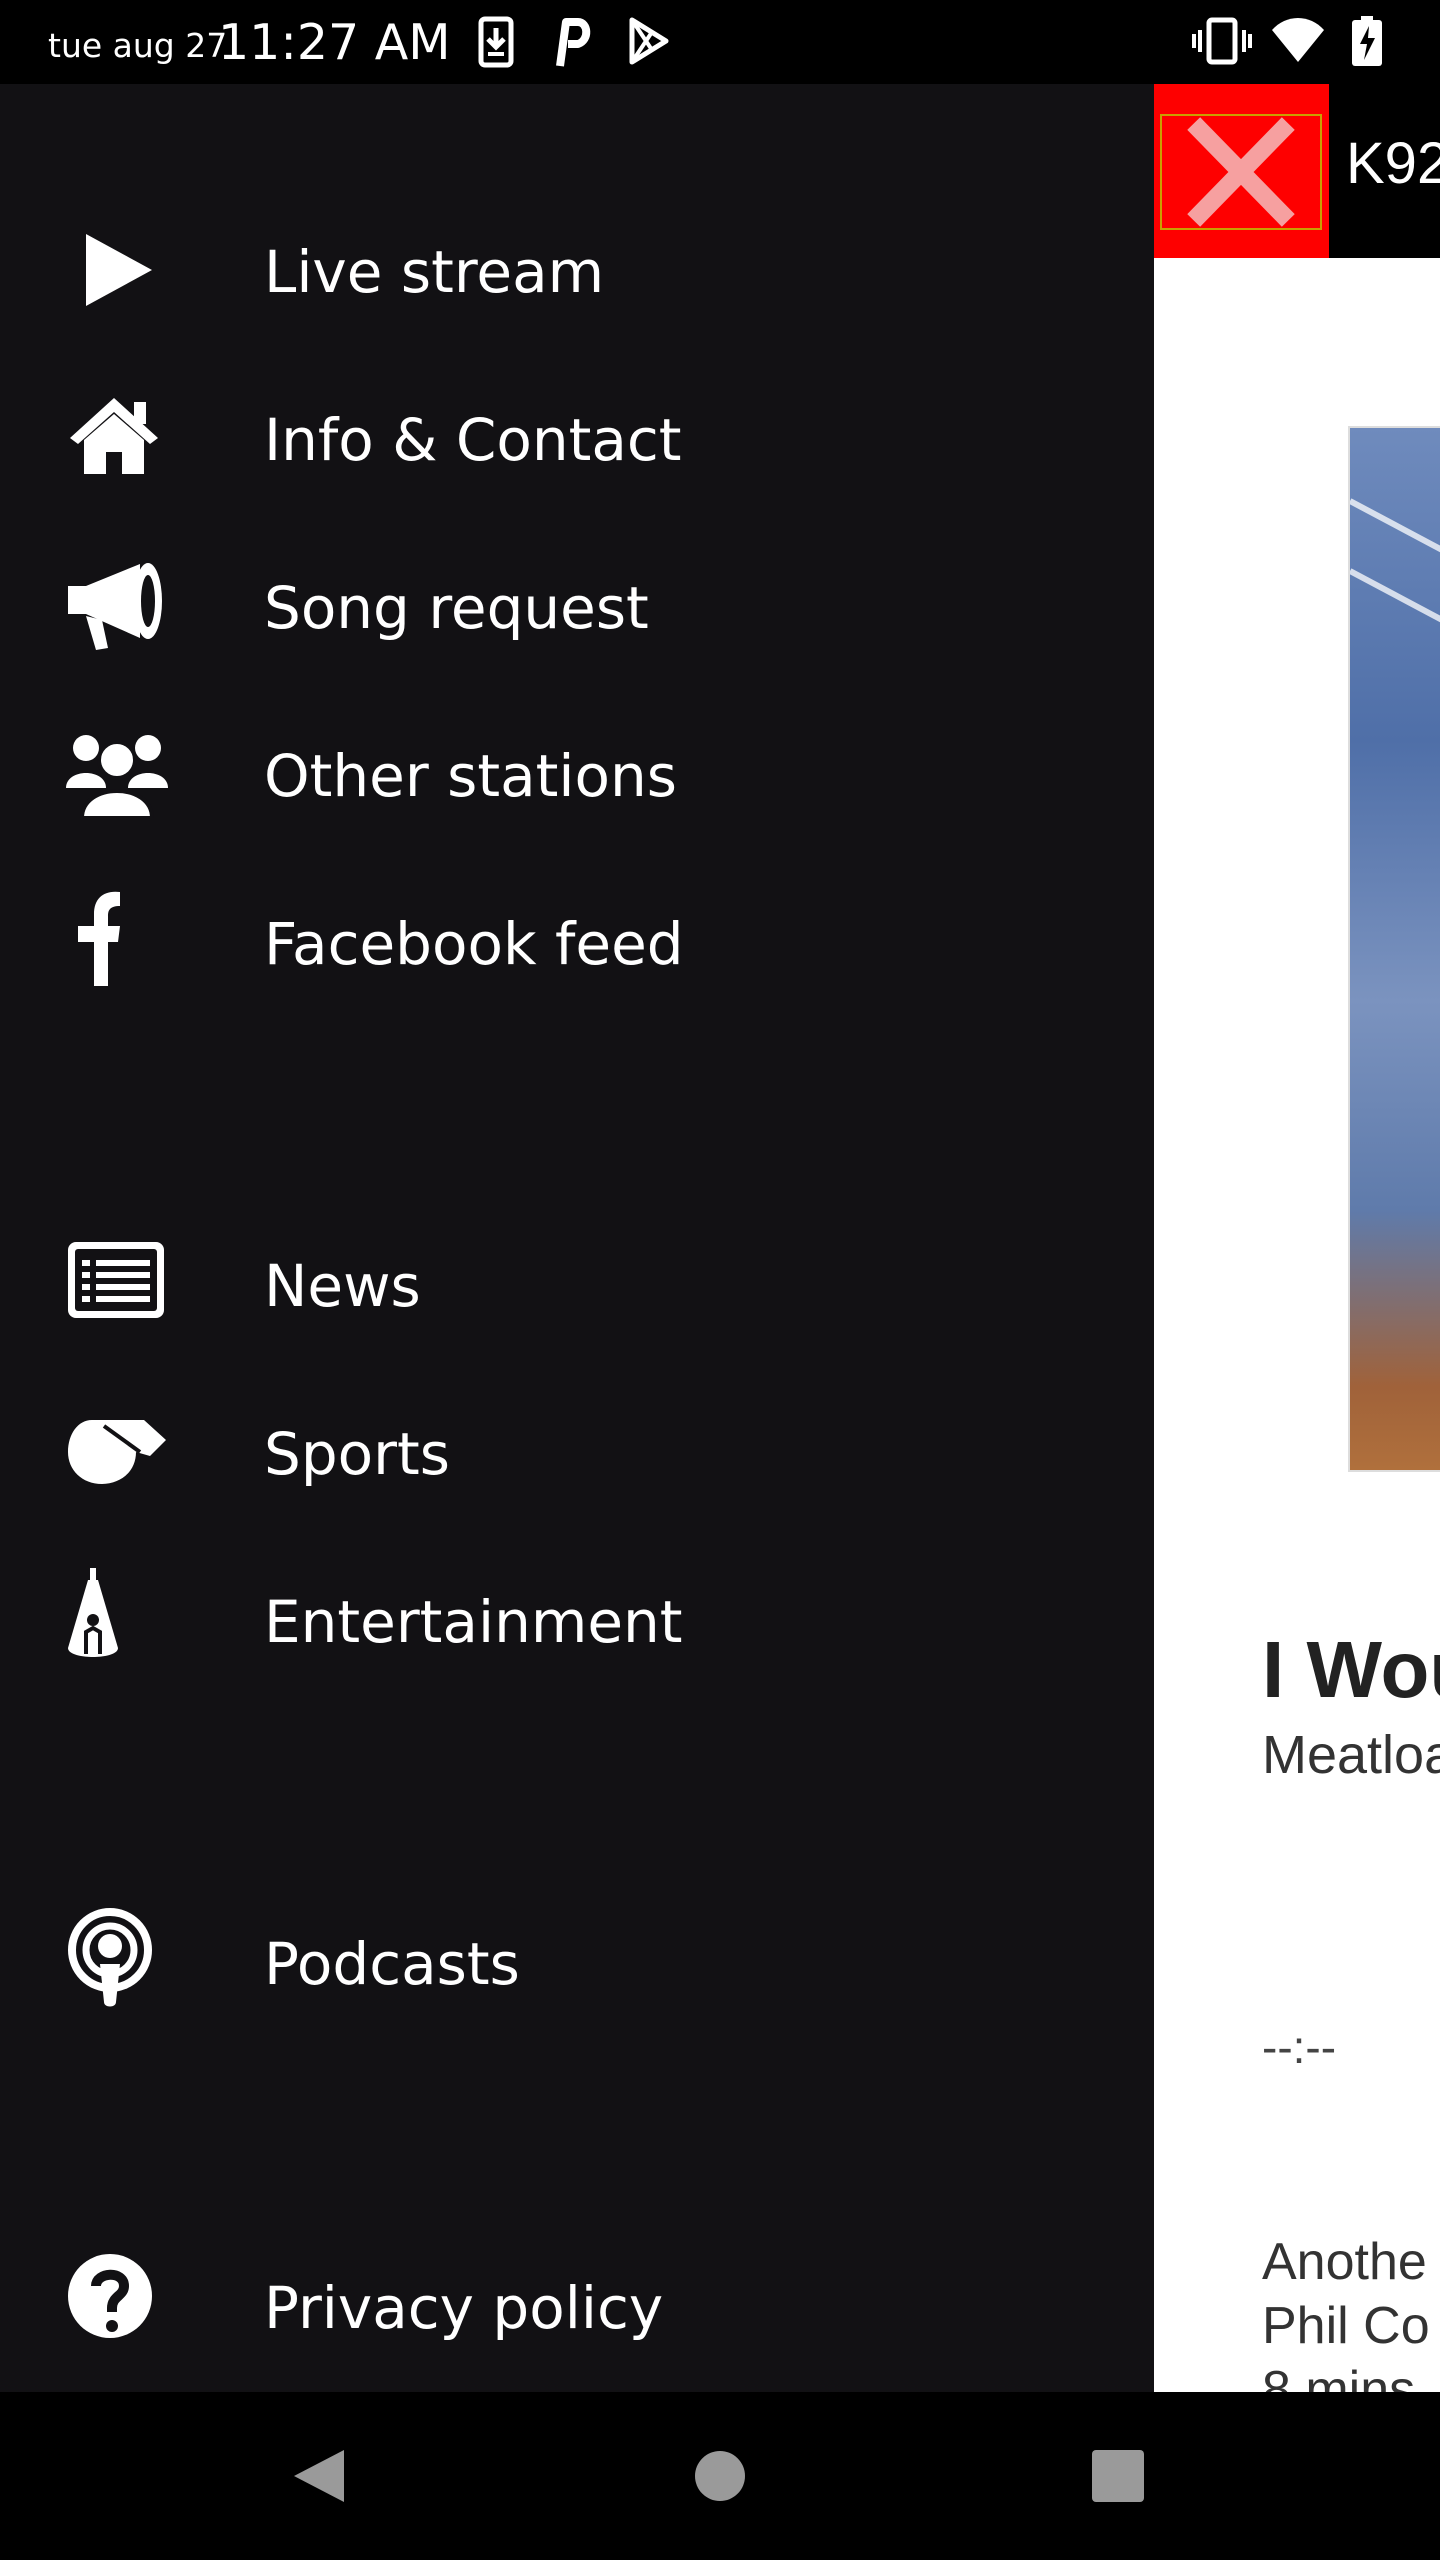  Describe the element at coordinates (1118, 2476) in the screenshot. I see `recents-icon` at that location.